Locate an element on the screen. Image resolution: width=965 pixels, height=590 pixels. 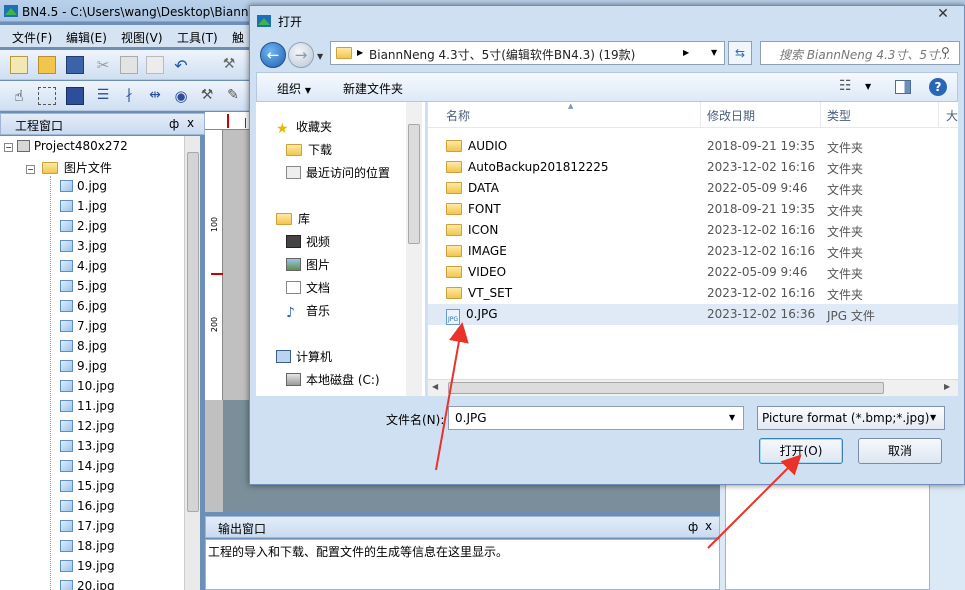
copy-icon is located at coordinates (129, 65).